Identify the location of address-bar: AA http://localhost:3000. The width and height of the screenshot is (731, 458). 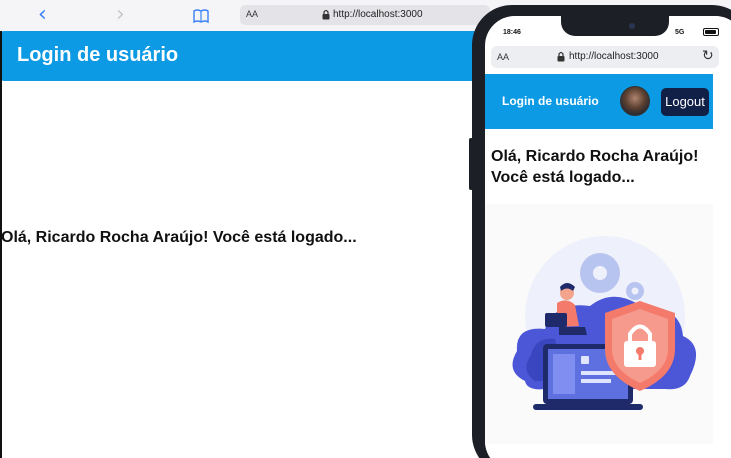
(365, 15).